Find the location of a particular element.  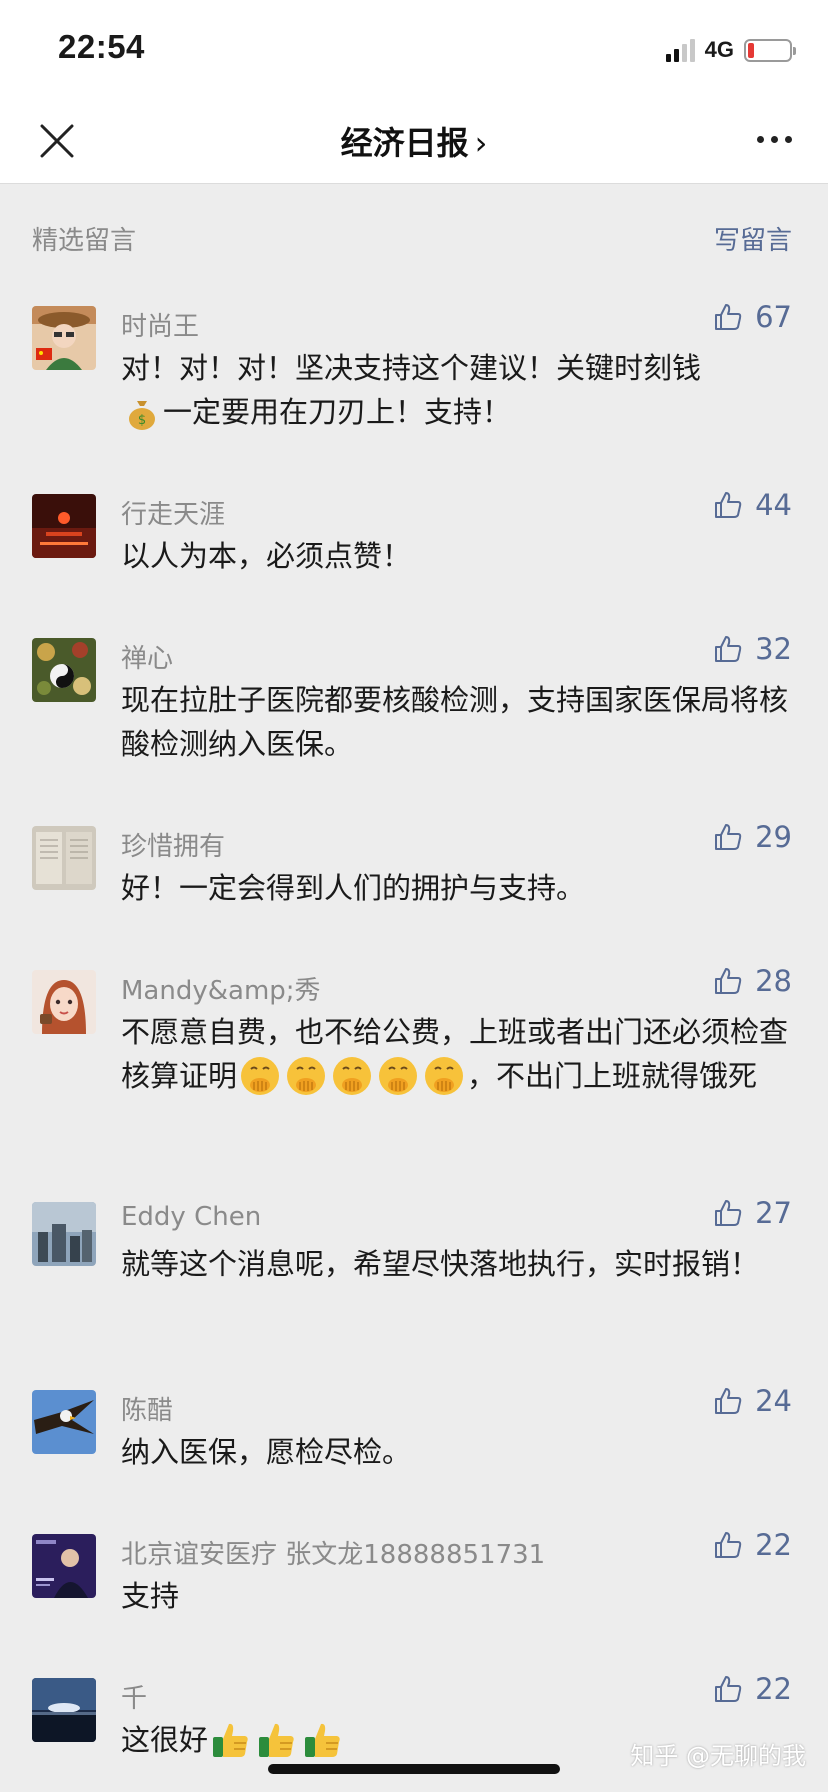

comment-text: 不愿意自费，也不给公费，上班或者出门还必须检查核算证明 ，不出门上班就得饿死 is located at coordinates (458, 1054).